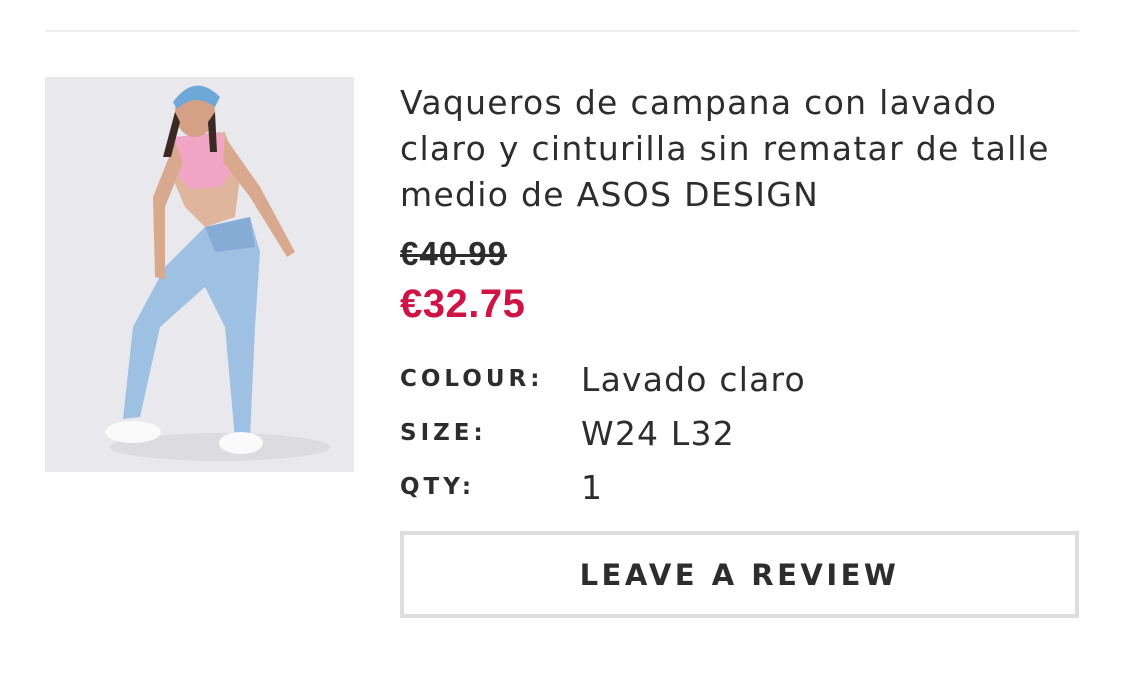  I want to click on size-label: SIZE:, so click(443, 433).